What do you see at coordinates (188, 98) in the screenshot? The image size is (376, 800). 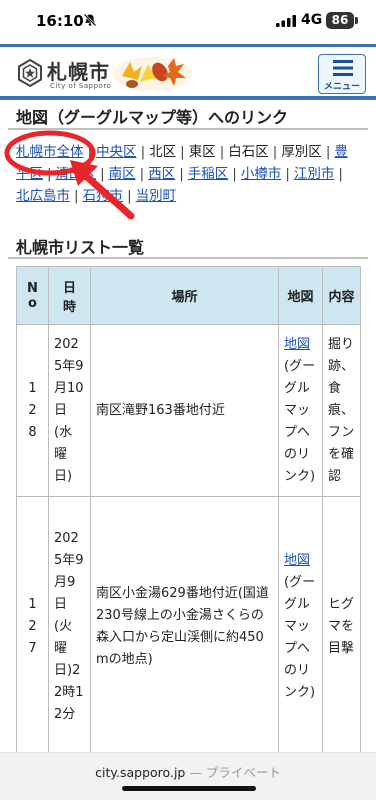 I see `header-divider` at bounding box center [188, 98].